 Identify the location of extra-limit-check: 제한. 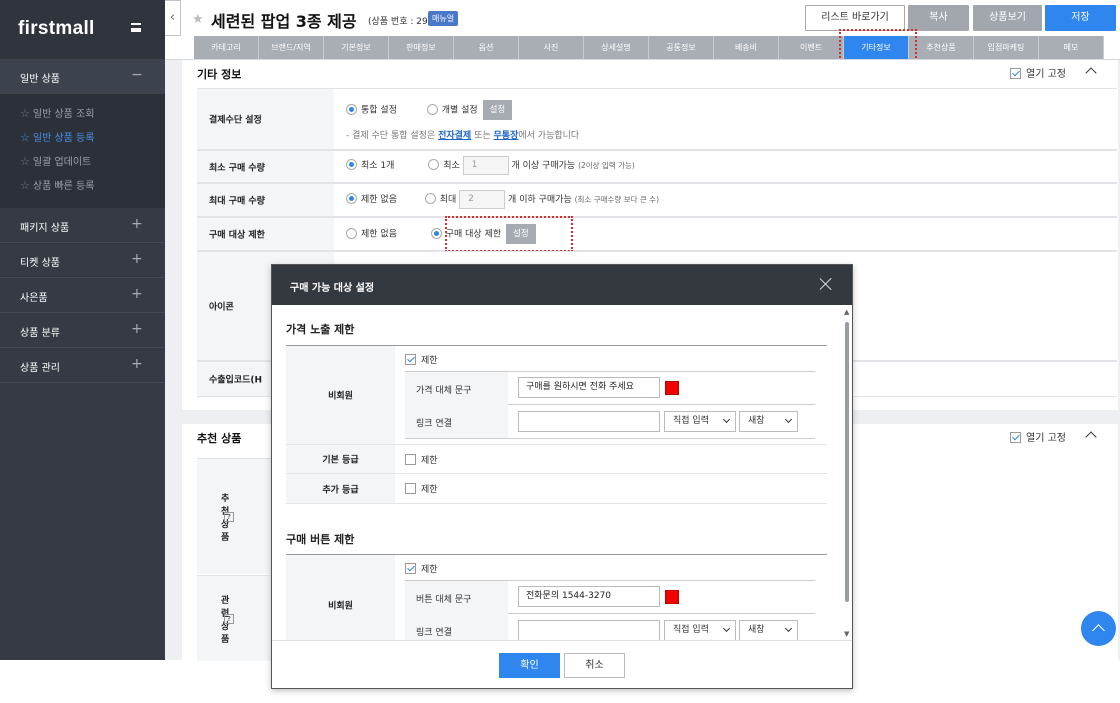
(421, 488).